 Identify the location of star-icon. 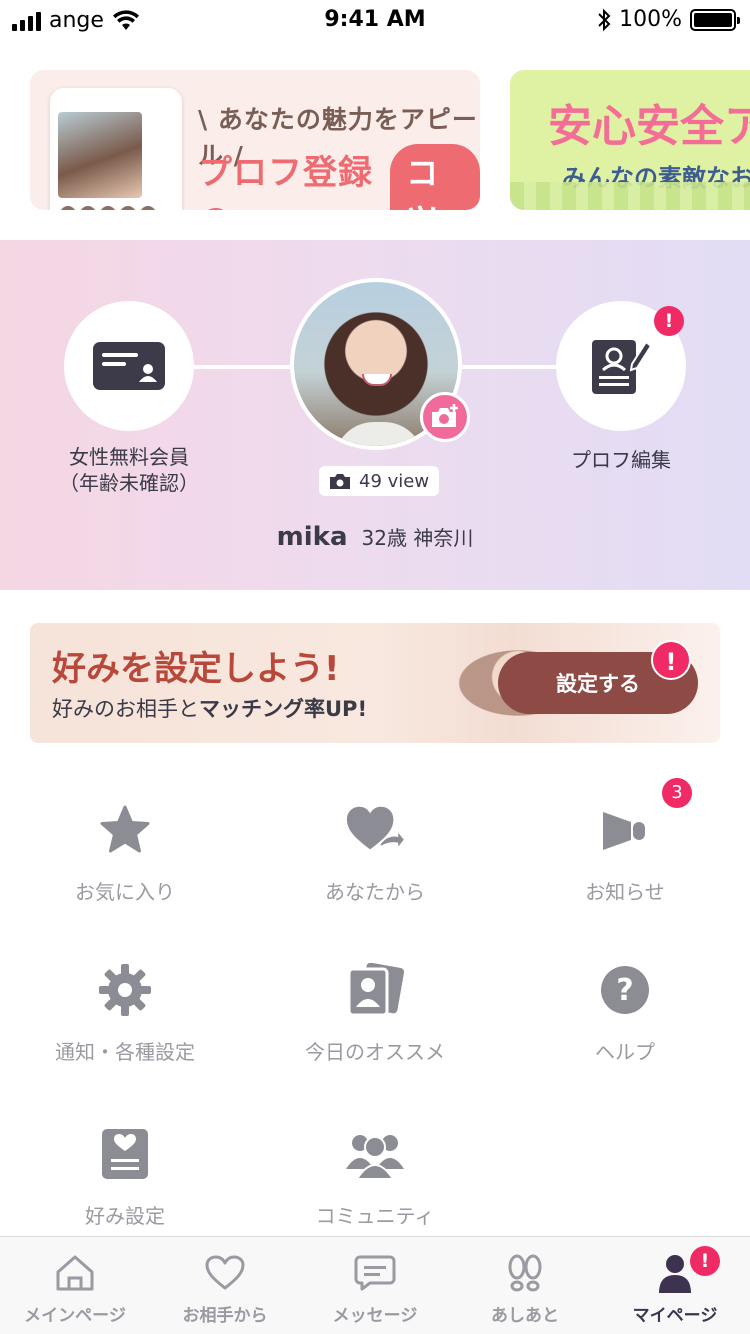
(125, 830).